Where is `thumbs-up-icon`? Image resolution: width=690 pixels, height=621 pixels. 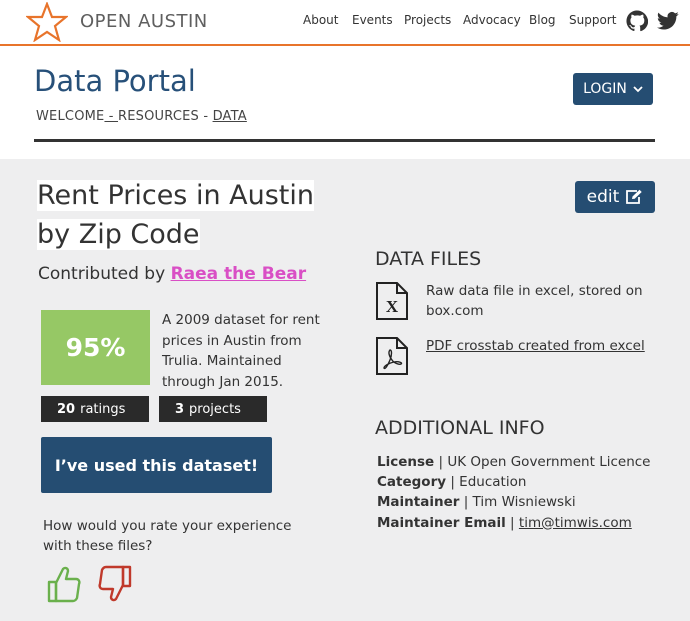
thumbs-up-icon is located at coordinates (64, 584).